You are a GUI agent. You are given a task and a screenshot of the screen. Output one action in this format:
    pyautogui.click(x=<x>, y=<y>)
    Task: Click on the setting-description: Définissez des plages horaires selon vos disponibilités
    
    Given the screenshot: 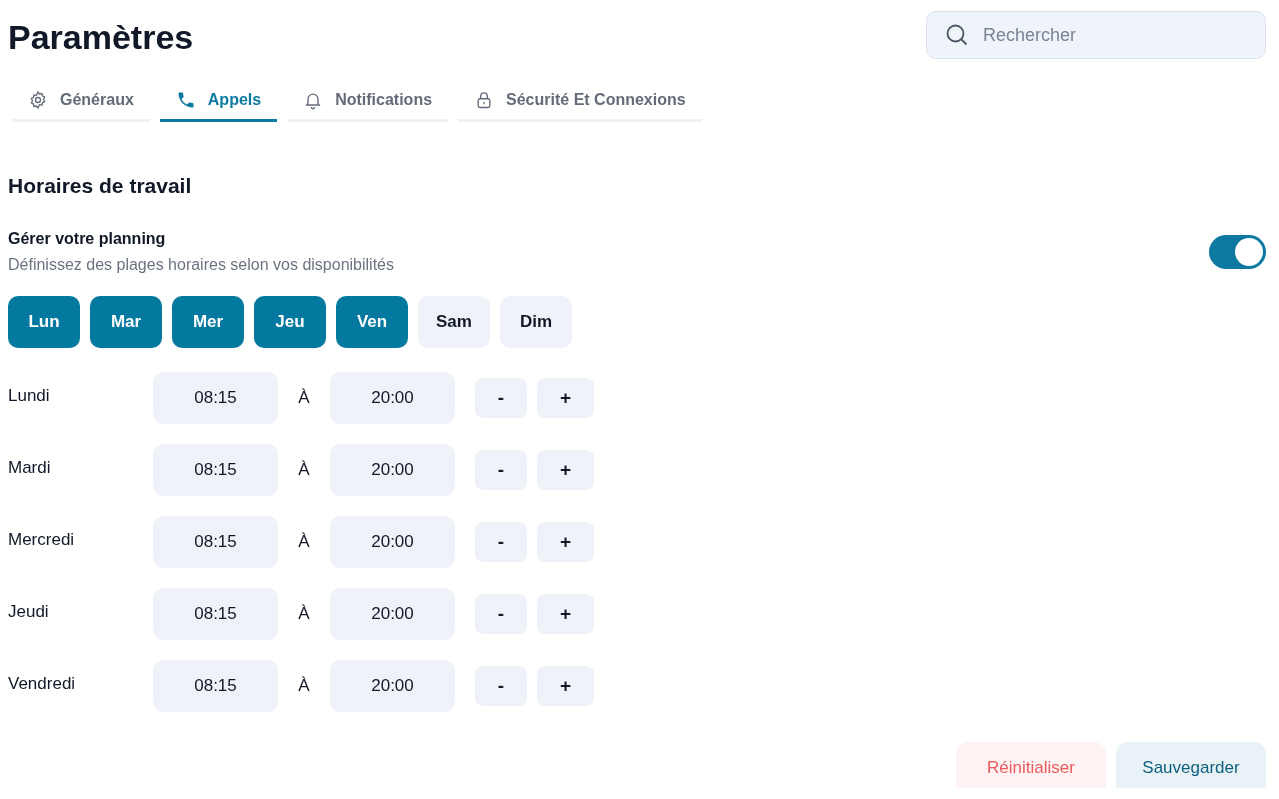 What is the action you would take?
    pyautogui.click(x=201, y=265)
    